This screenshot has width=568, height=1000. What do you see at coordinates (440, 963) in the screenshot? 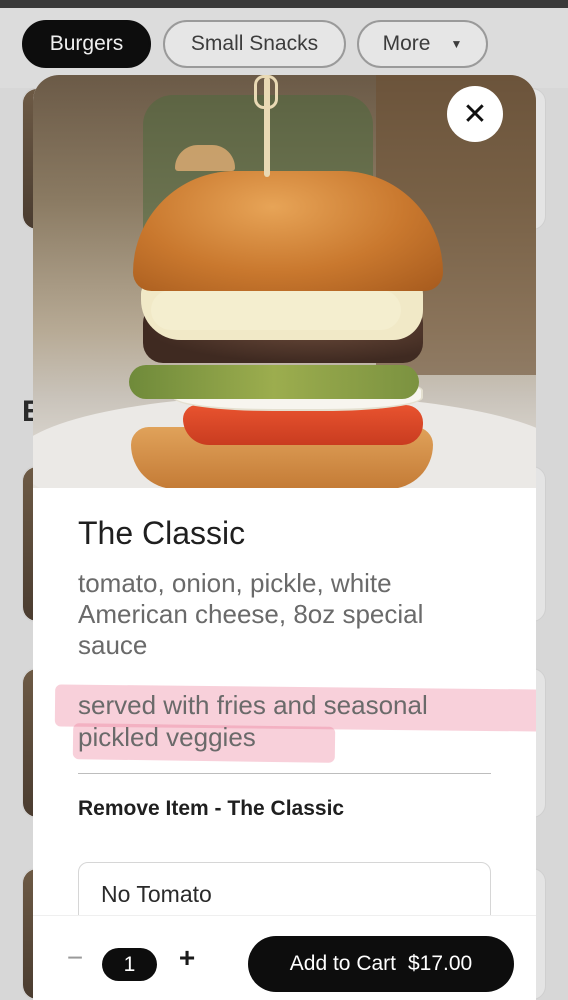
I see `add-to-cart-price: $17.00` at bounding box center [440, 963].